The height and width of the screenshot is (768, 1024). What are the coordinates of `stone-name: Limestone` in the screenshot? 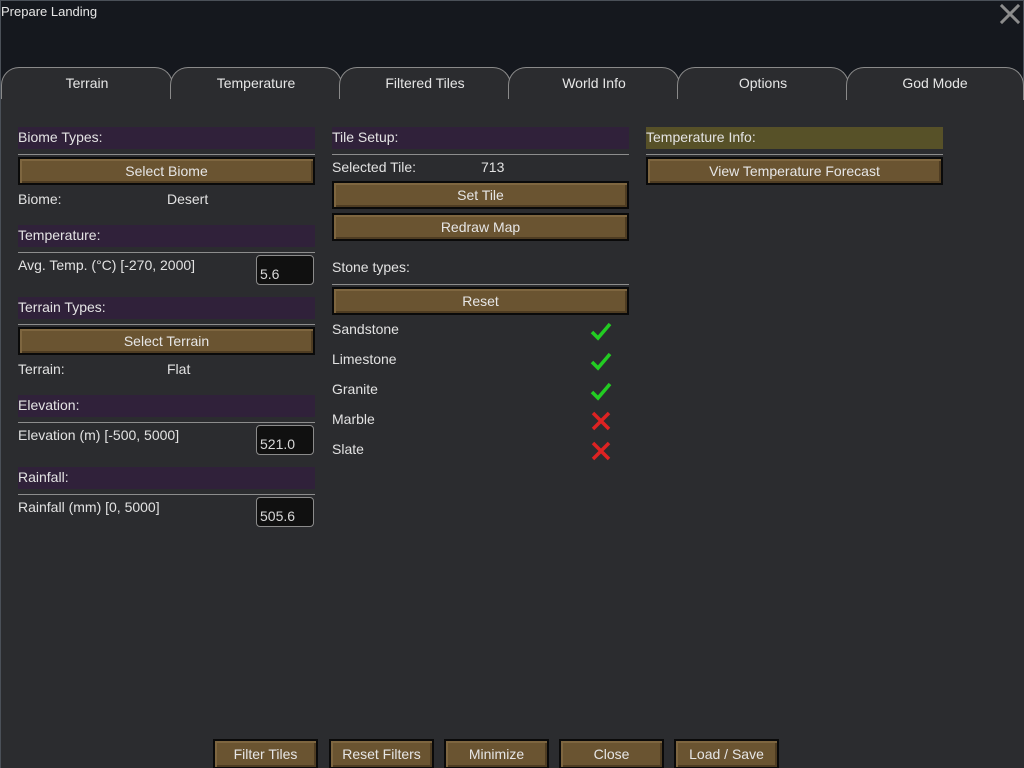 It's located at (364, 359).